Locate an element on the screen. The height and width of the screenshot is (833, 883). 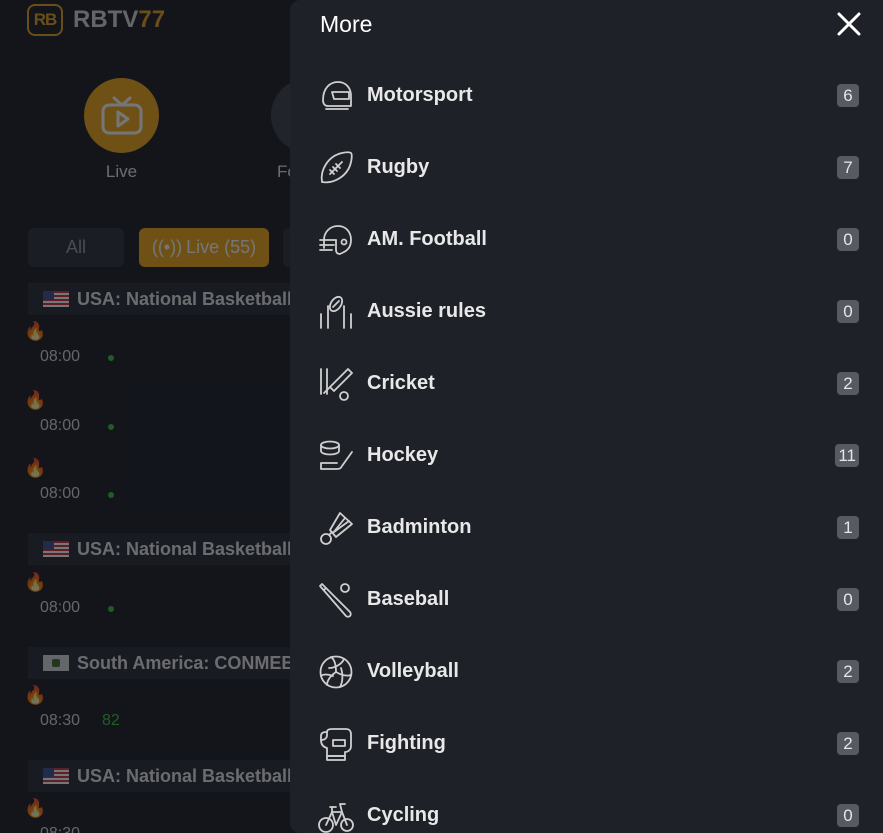
boxing-glove-icon is located at coordinates (336, 744).